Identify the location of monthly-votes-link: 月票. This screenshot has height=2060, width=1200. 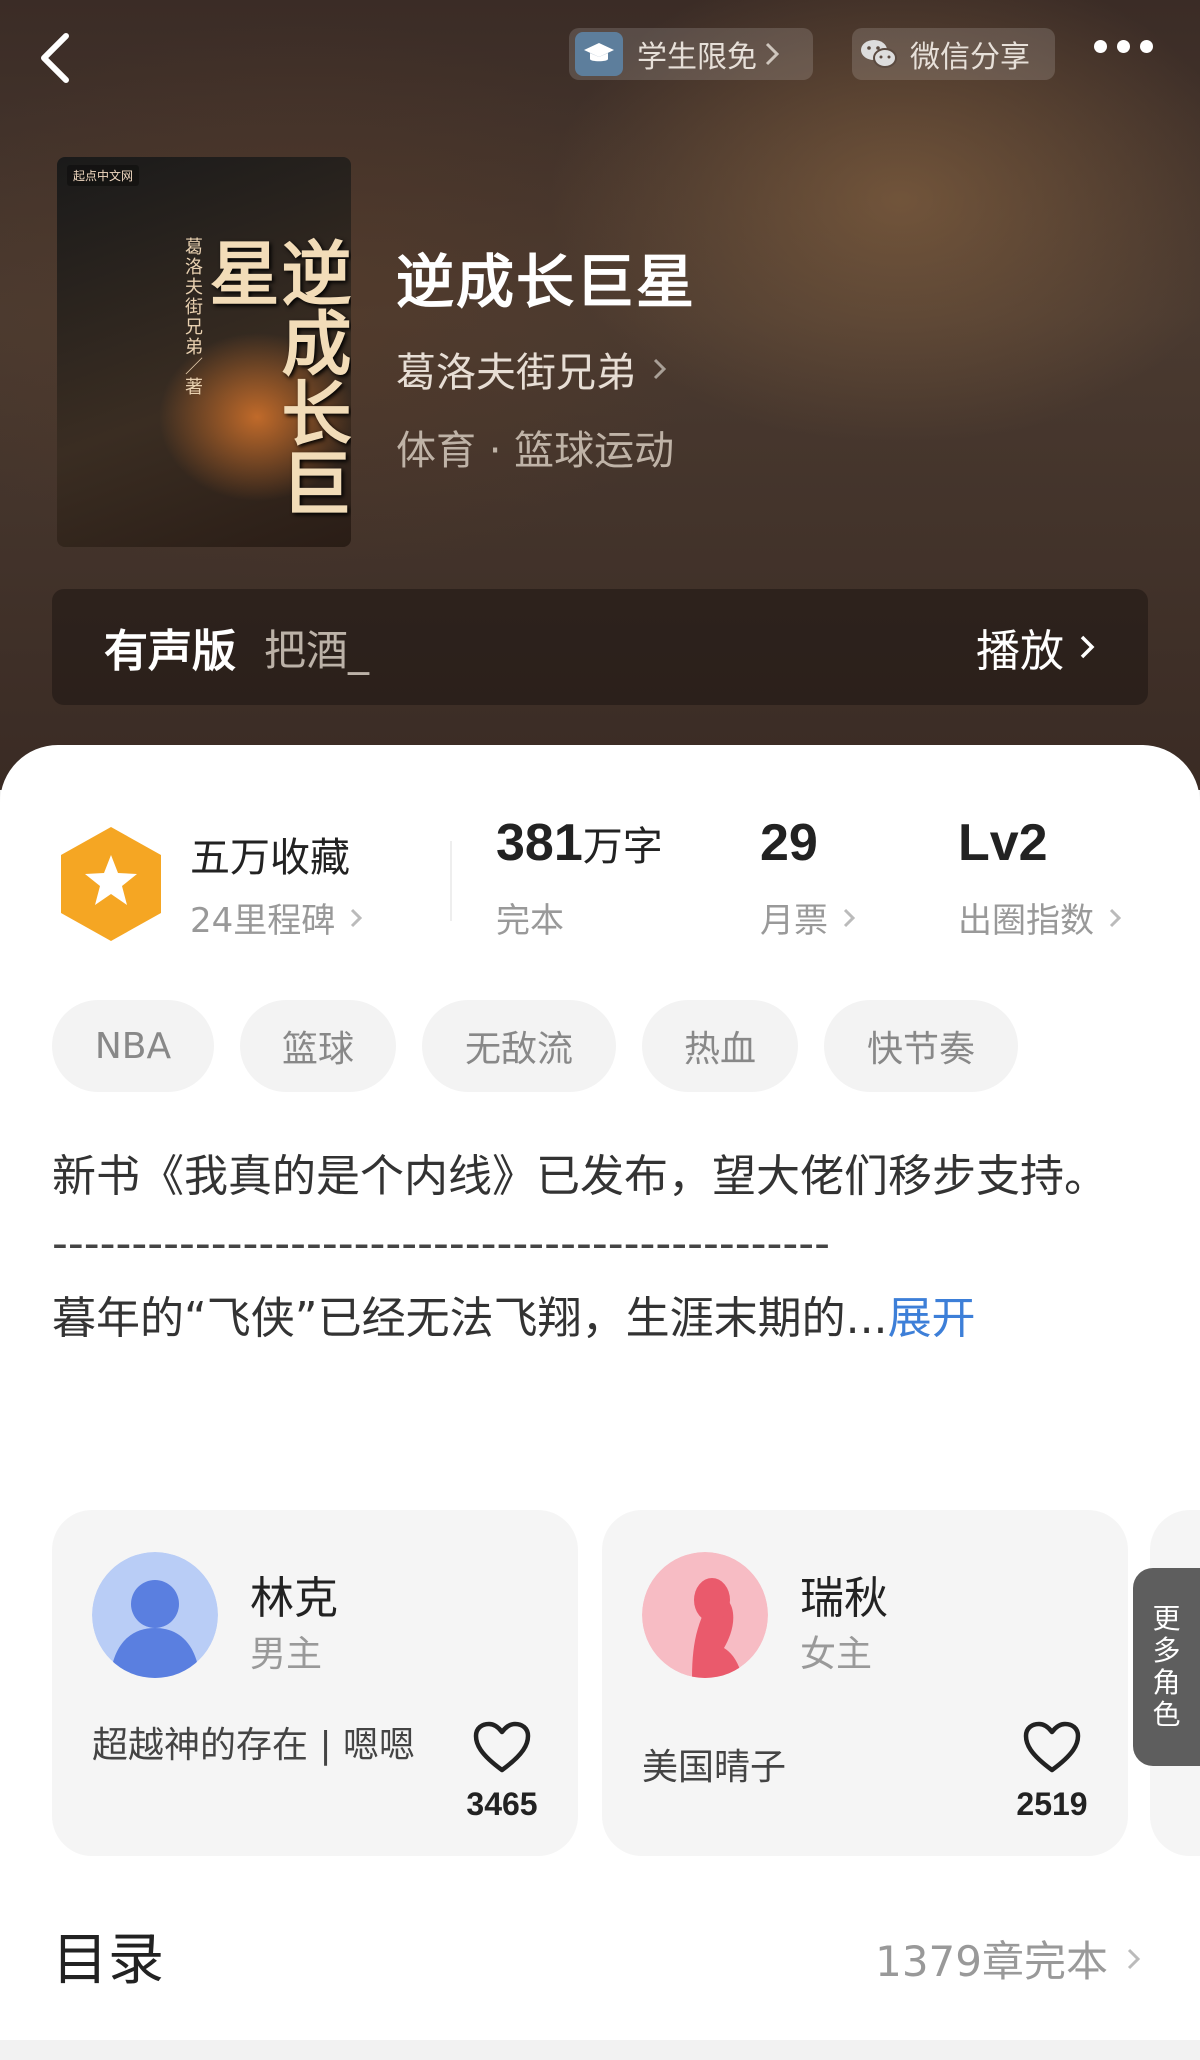
(808, 917).